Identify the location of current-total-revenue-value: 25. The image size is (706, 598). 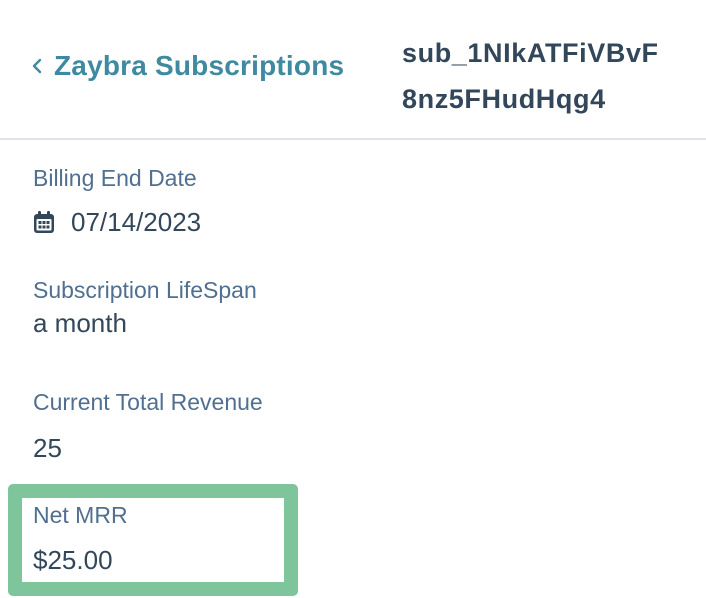
(47, 448).